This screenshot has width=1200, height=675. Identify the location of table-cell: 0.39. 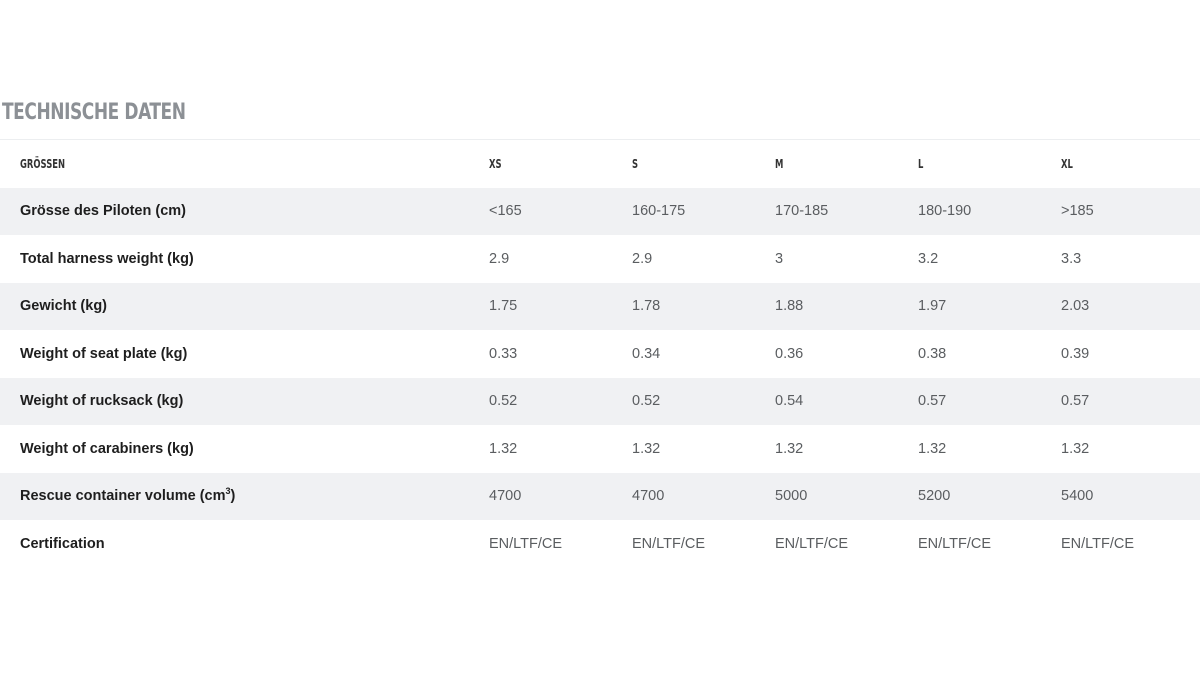
(1075, 353).